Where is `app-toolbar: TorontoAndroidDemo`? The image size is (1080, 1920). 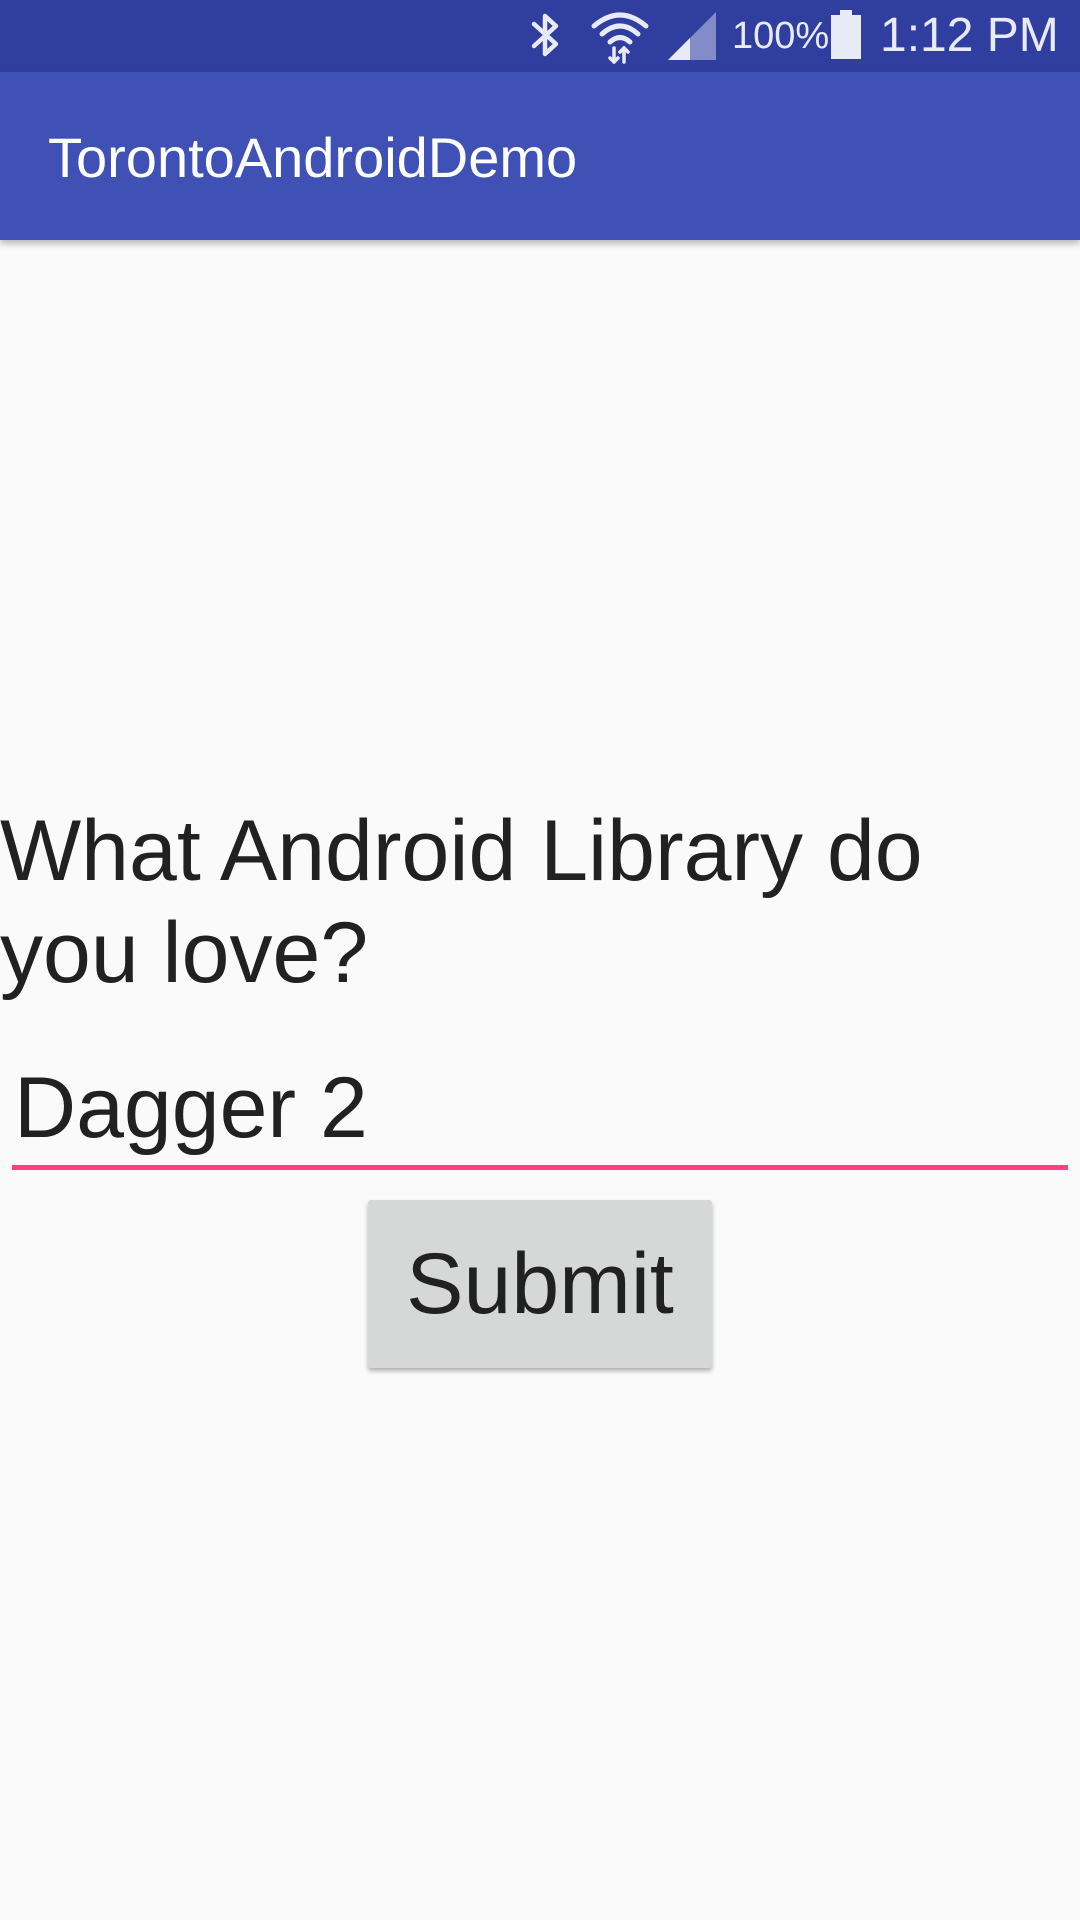 app-toolbar: TorontoAndroidDemo is located at coordinates (540, 156).